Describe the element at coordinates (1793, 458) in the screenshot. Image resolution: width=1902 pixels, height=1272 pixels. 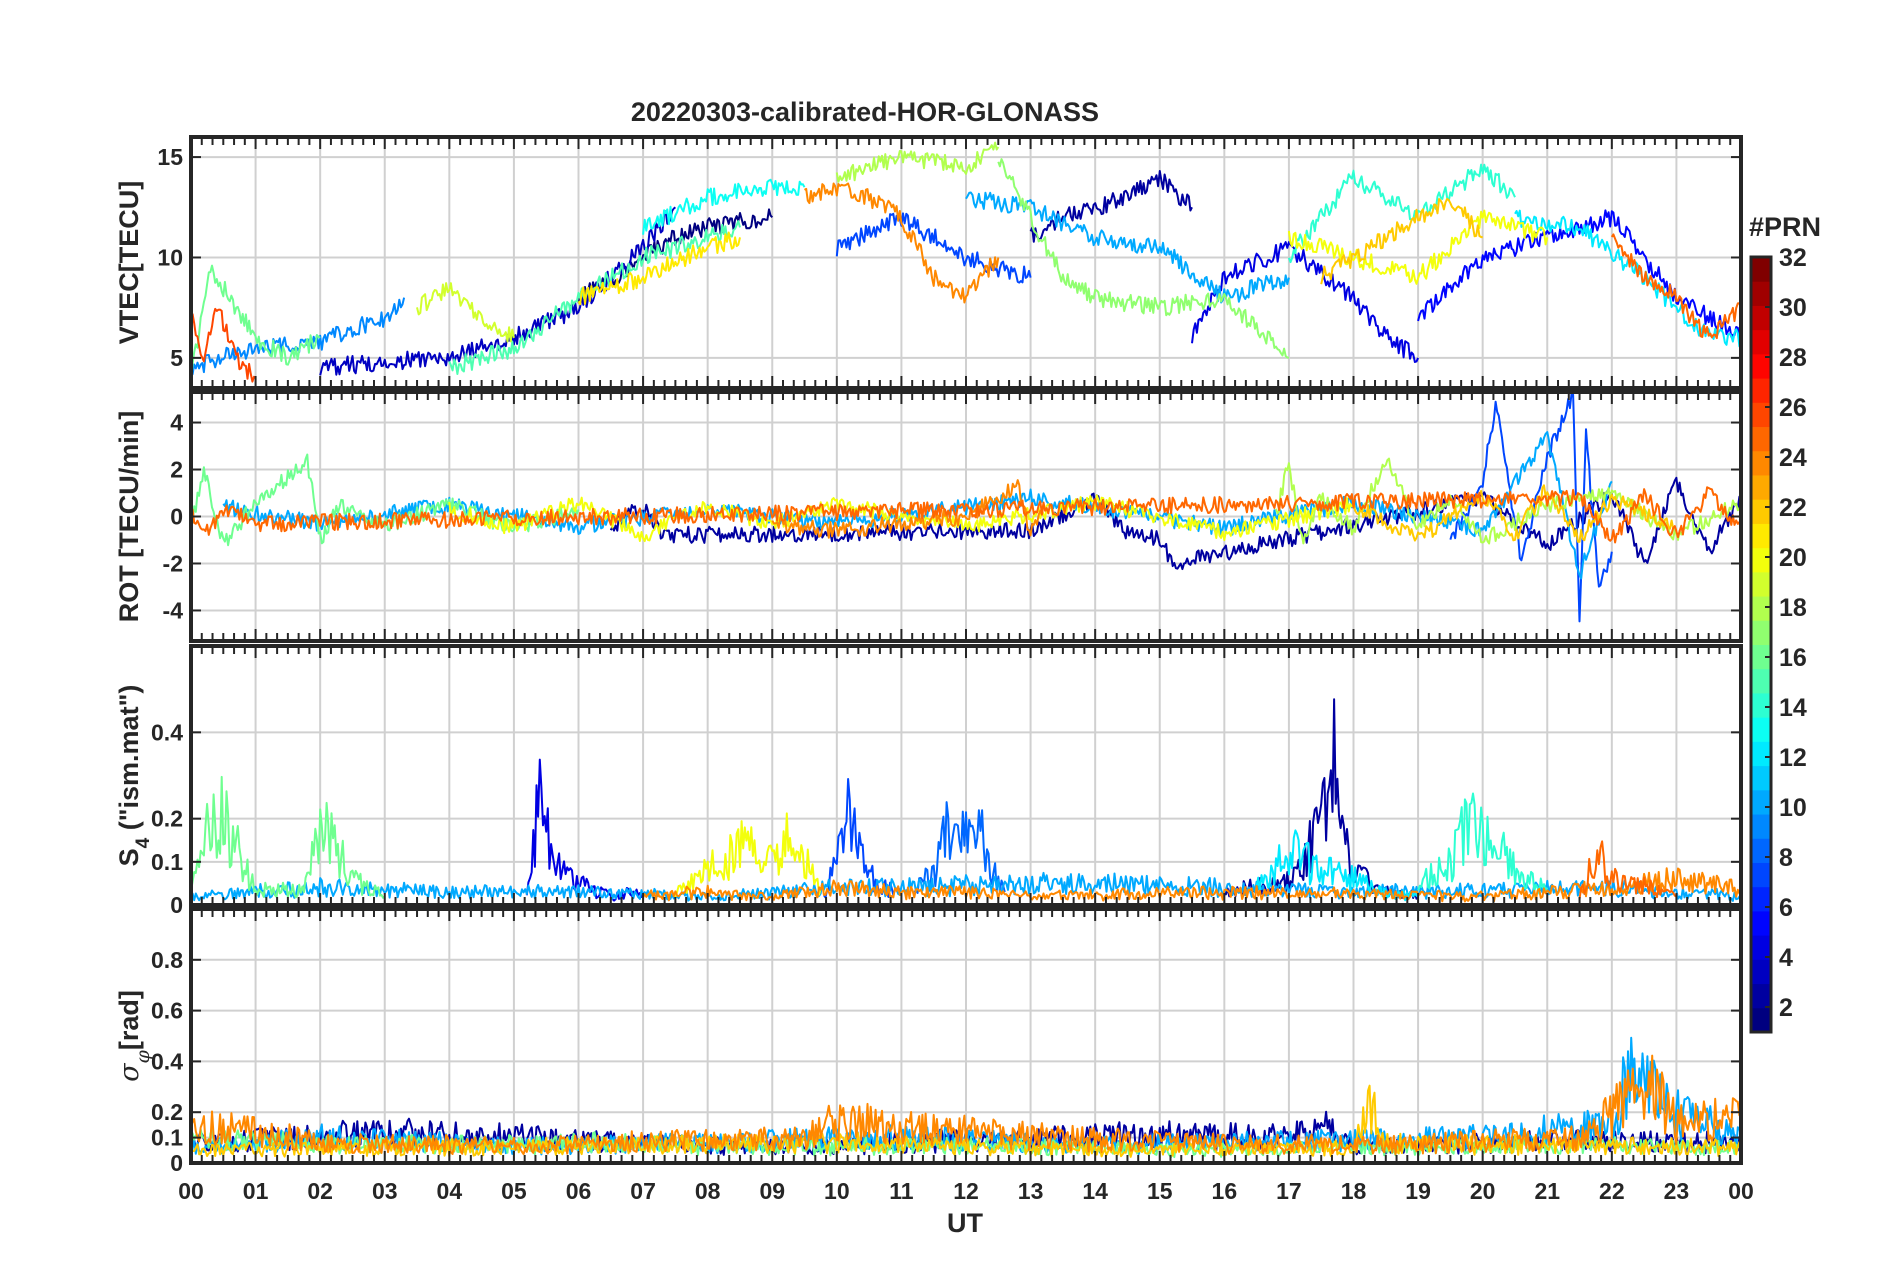
I see `colorbar-tick-label: 24` at that location.